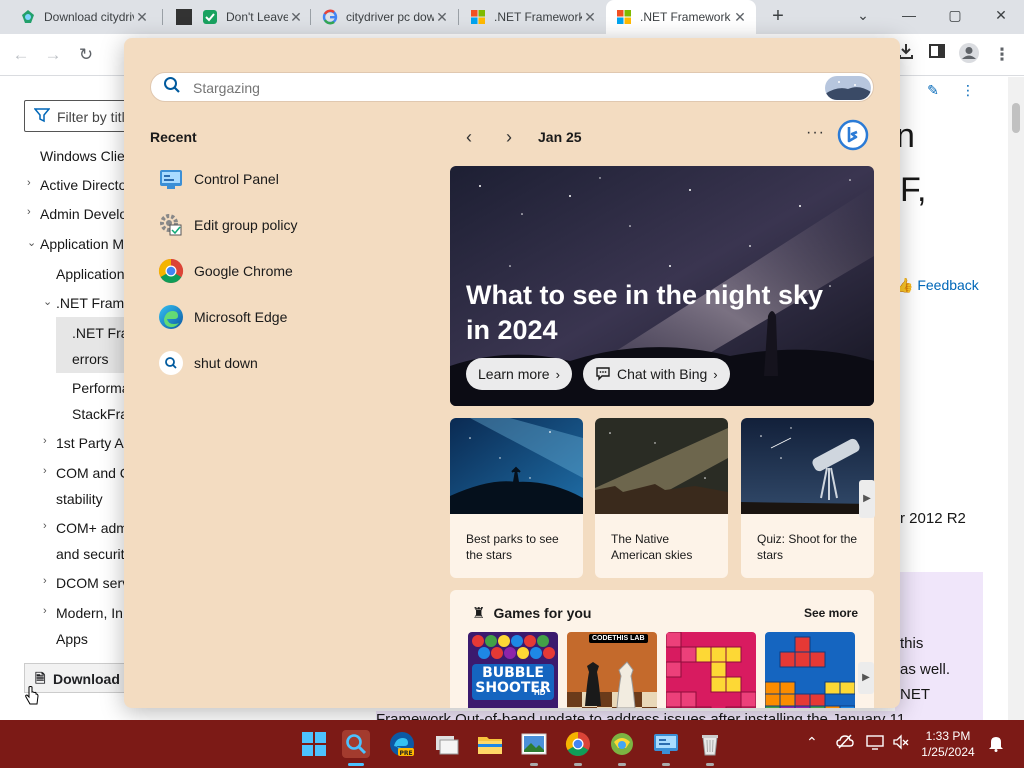 This screenshot has width=1024, height=768. Describe the element at coordinates (685, 17) in the screenshot. I see `tab-title: .NET Framework` at that location.